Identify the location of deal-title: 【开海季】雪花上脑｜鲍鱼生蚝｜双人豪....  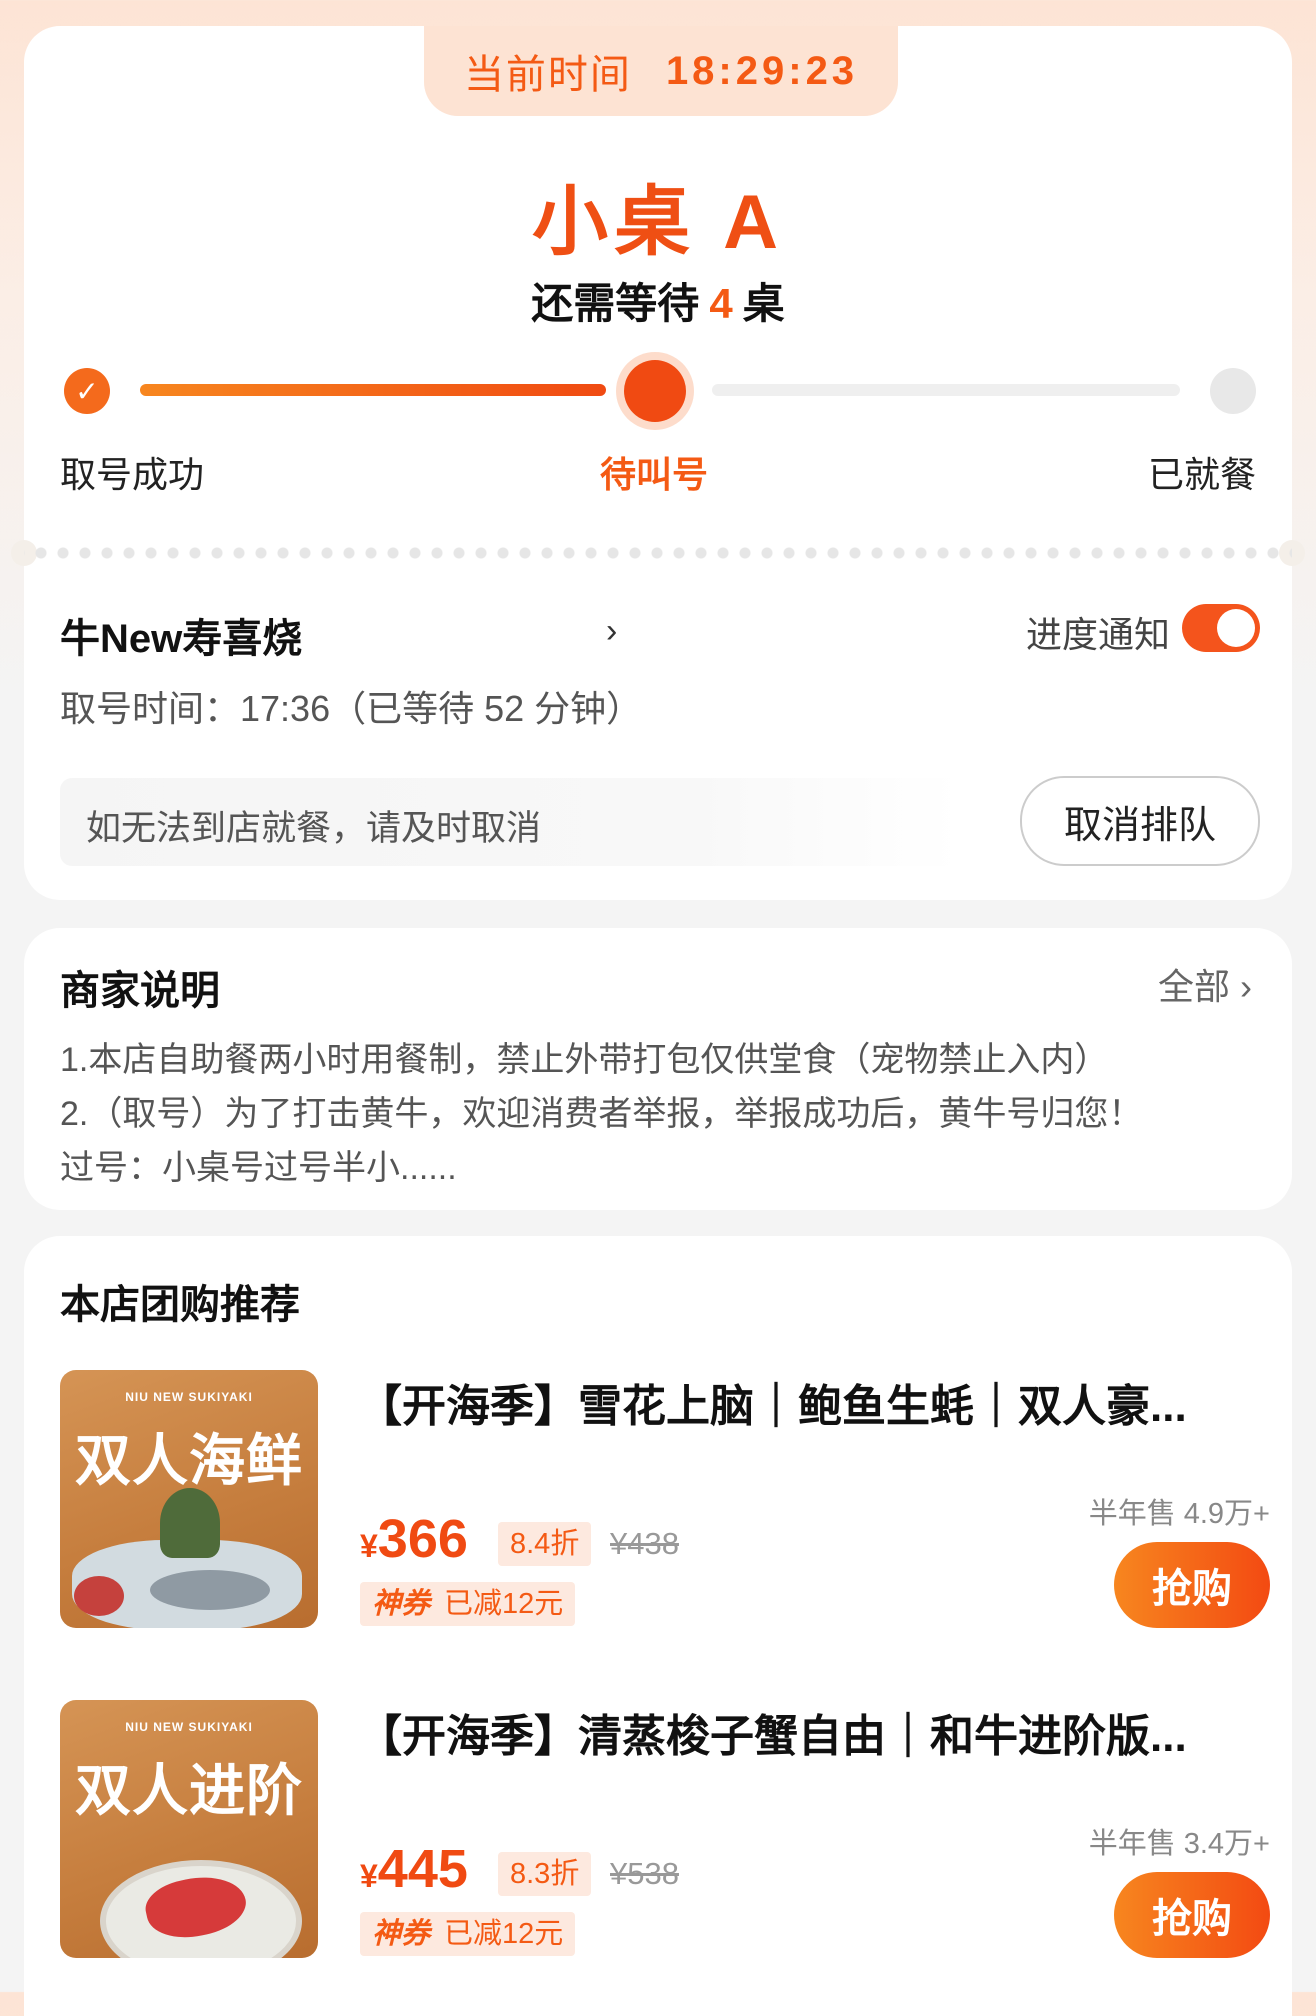
(818, 1402).